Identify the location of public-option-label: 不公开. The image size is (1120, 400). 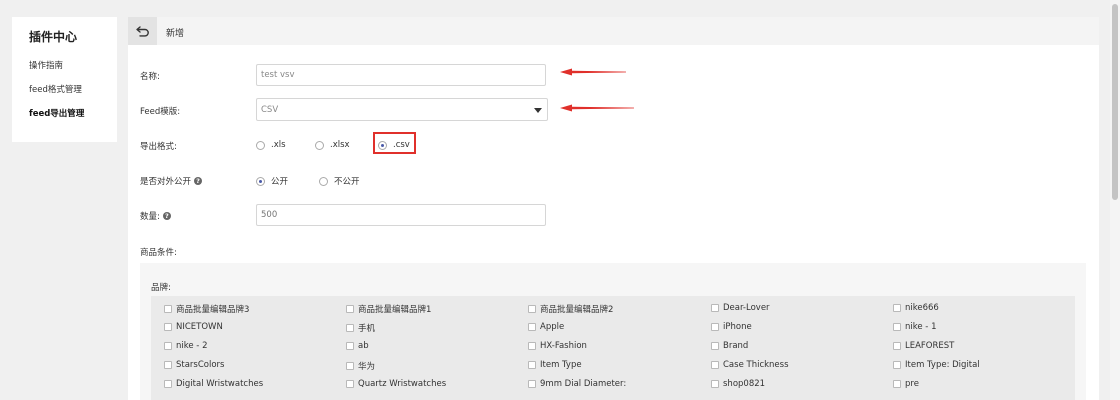
(347, 182).